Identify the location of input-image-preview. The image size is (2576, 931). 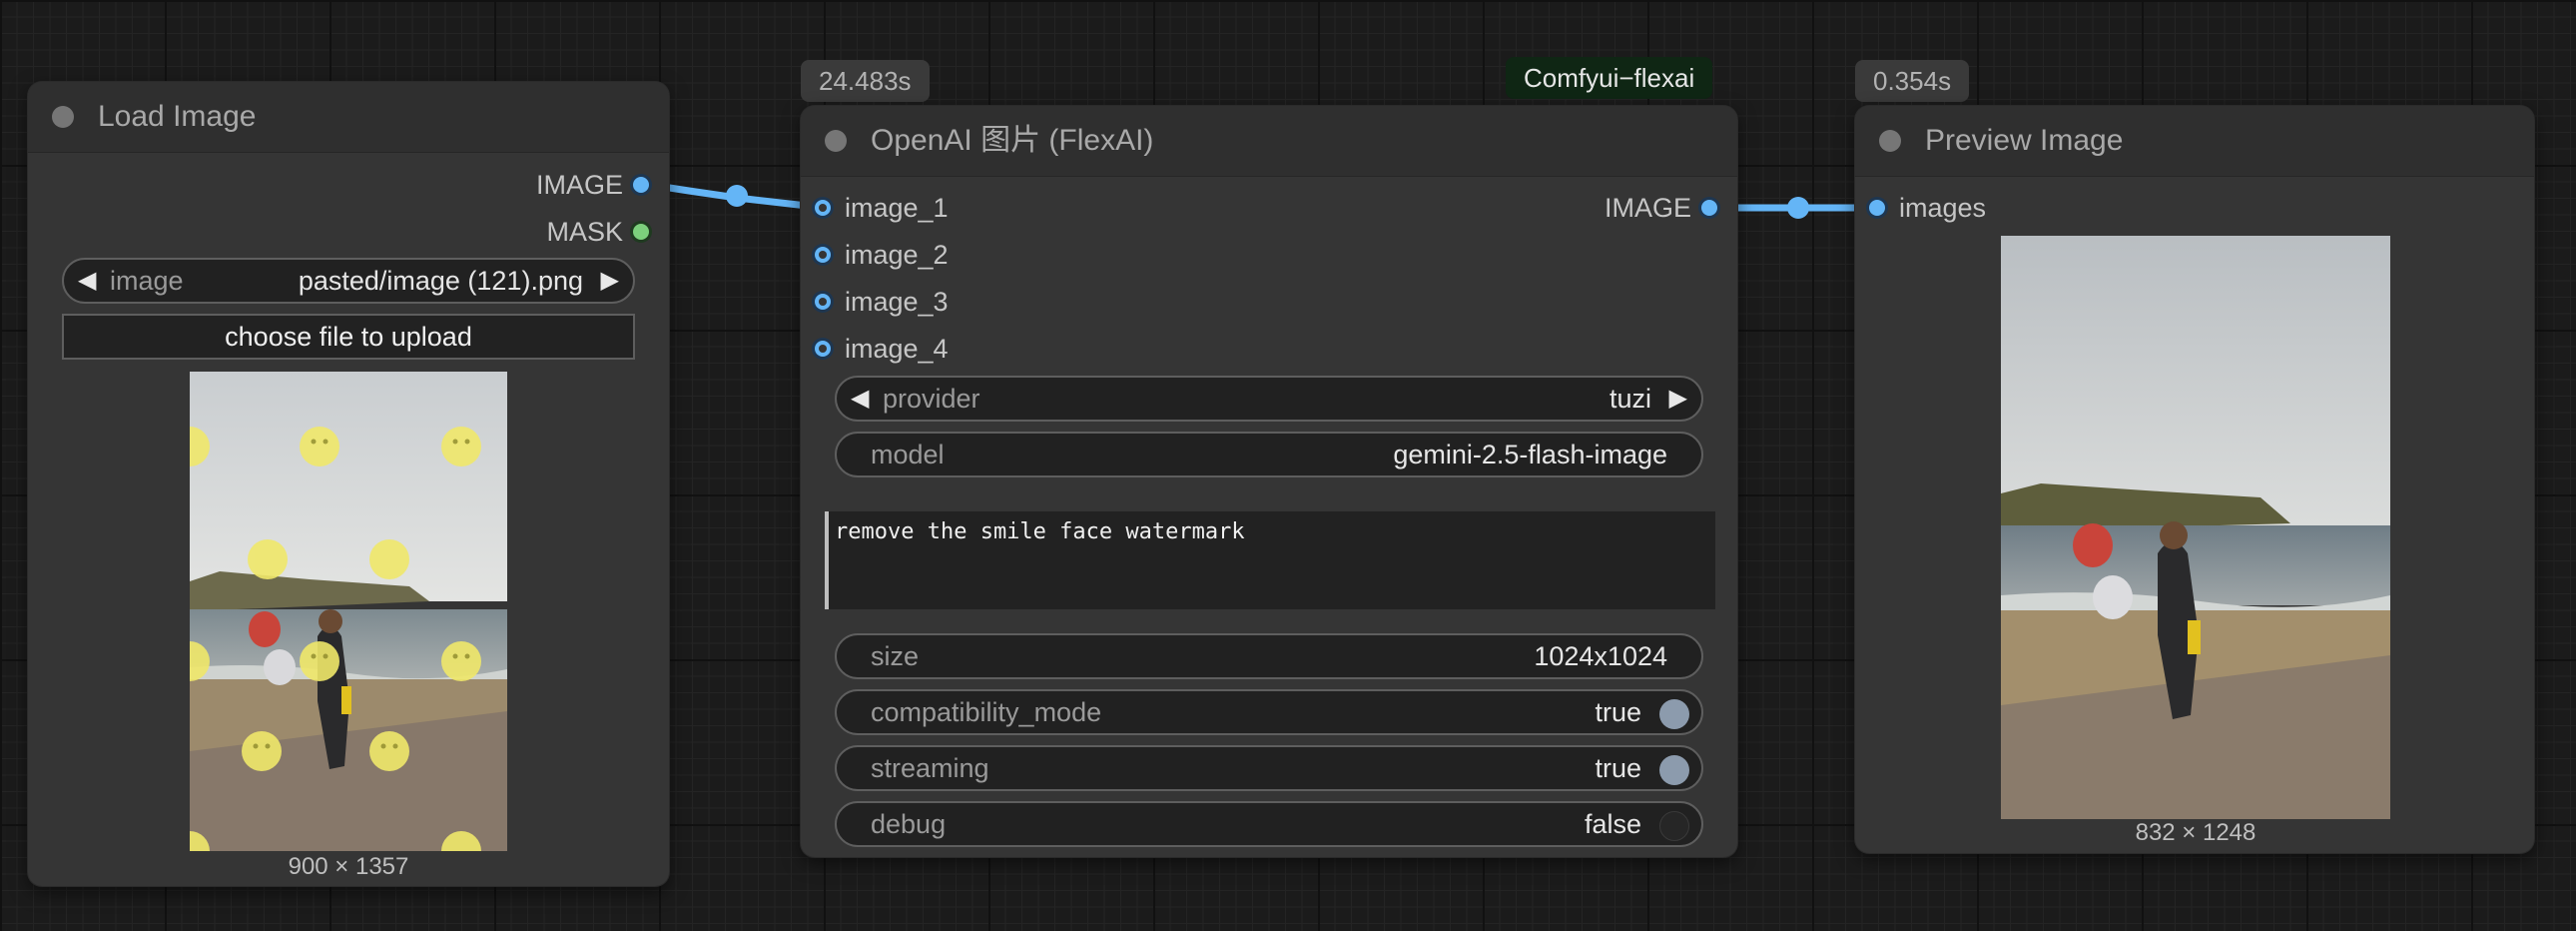
(348, 611).